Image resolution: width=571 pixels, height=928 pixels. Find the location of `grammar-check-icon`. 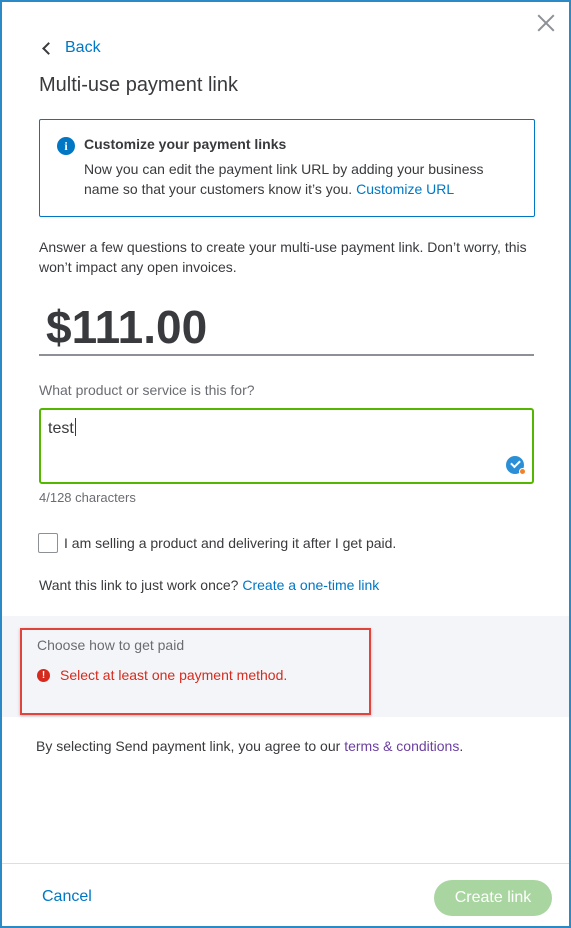

grammar-check-icon is located at coordinates (516, 465).